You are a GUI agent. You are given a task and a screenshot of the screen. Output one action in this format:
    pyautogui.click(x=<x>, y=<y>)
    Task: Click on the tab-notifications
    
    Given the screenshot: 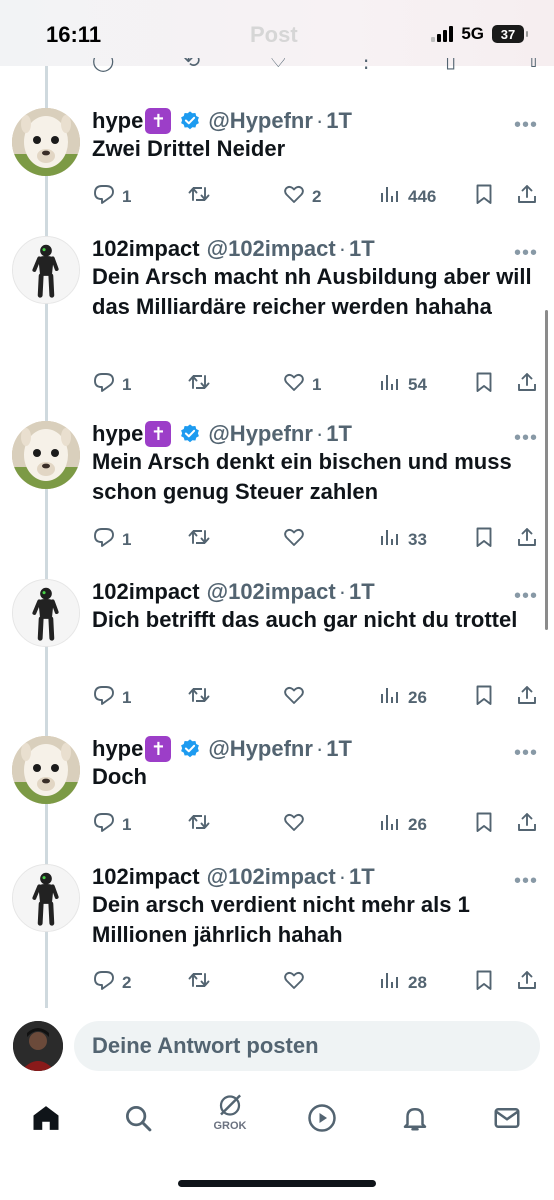 What is the action you would take?
    pyautogui.click(x=415, y=1118)
    